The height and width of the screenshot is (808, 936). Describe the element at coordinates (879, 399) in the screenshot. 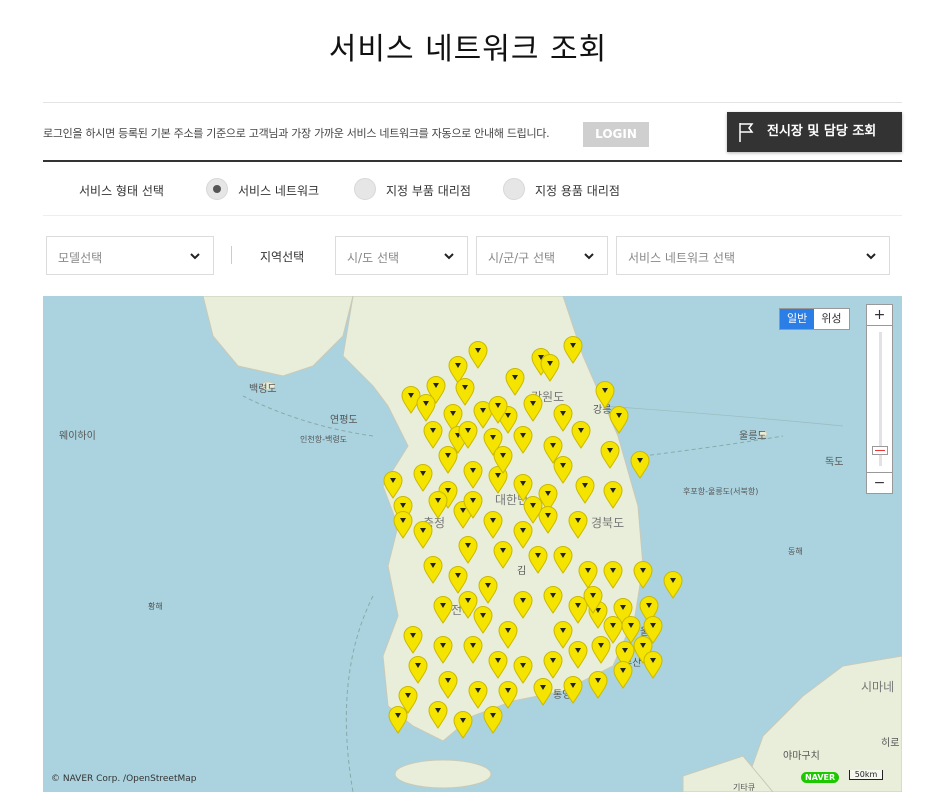

I see `zoom-track` at that location.